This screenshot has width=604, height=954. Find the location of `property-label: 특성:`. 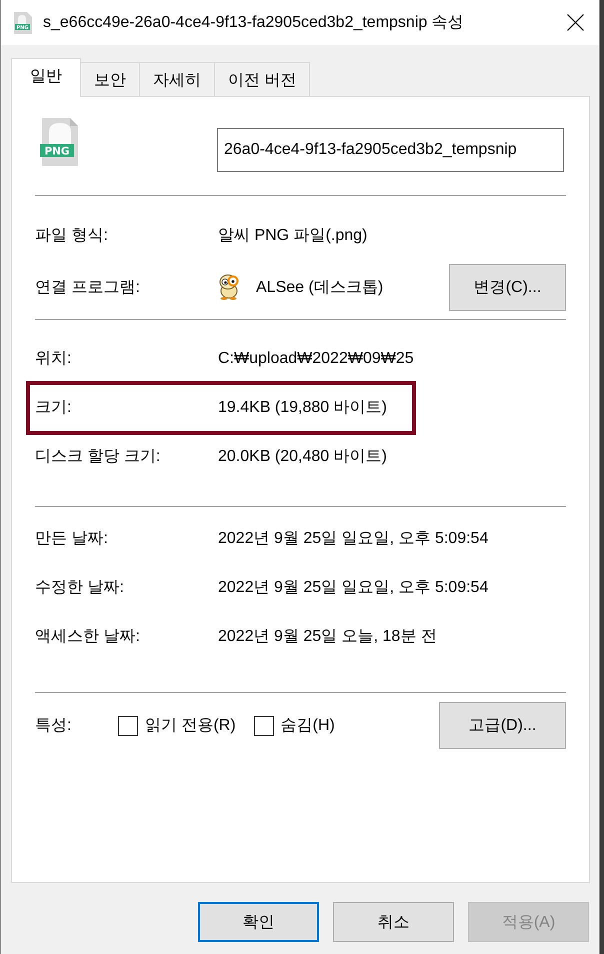

property-label: 특성: is located at coordinates (53, 726).